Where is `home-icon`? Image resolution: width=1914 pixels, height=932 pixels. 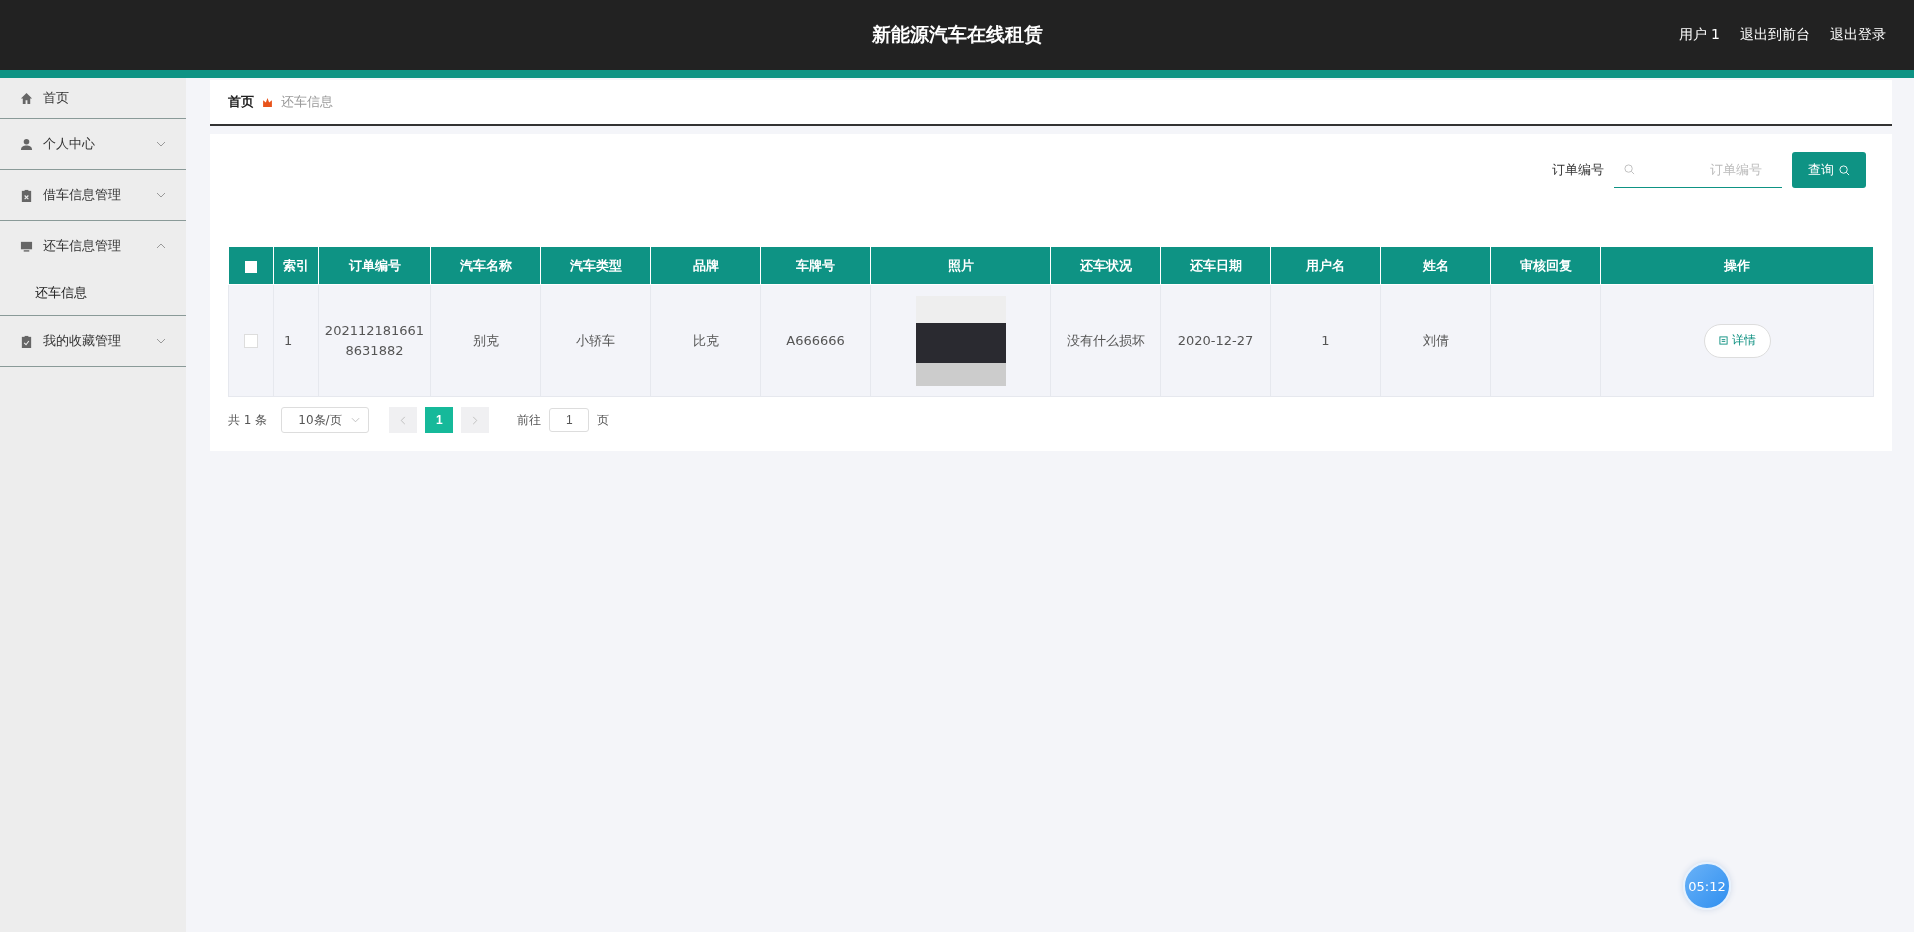
home-icon is located at coordinates (26, 98).